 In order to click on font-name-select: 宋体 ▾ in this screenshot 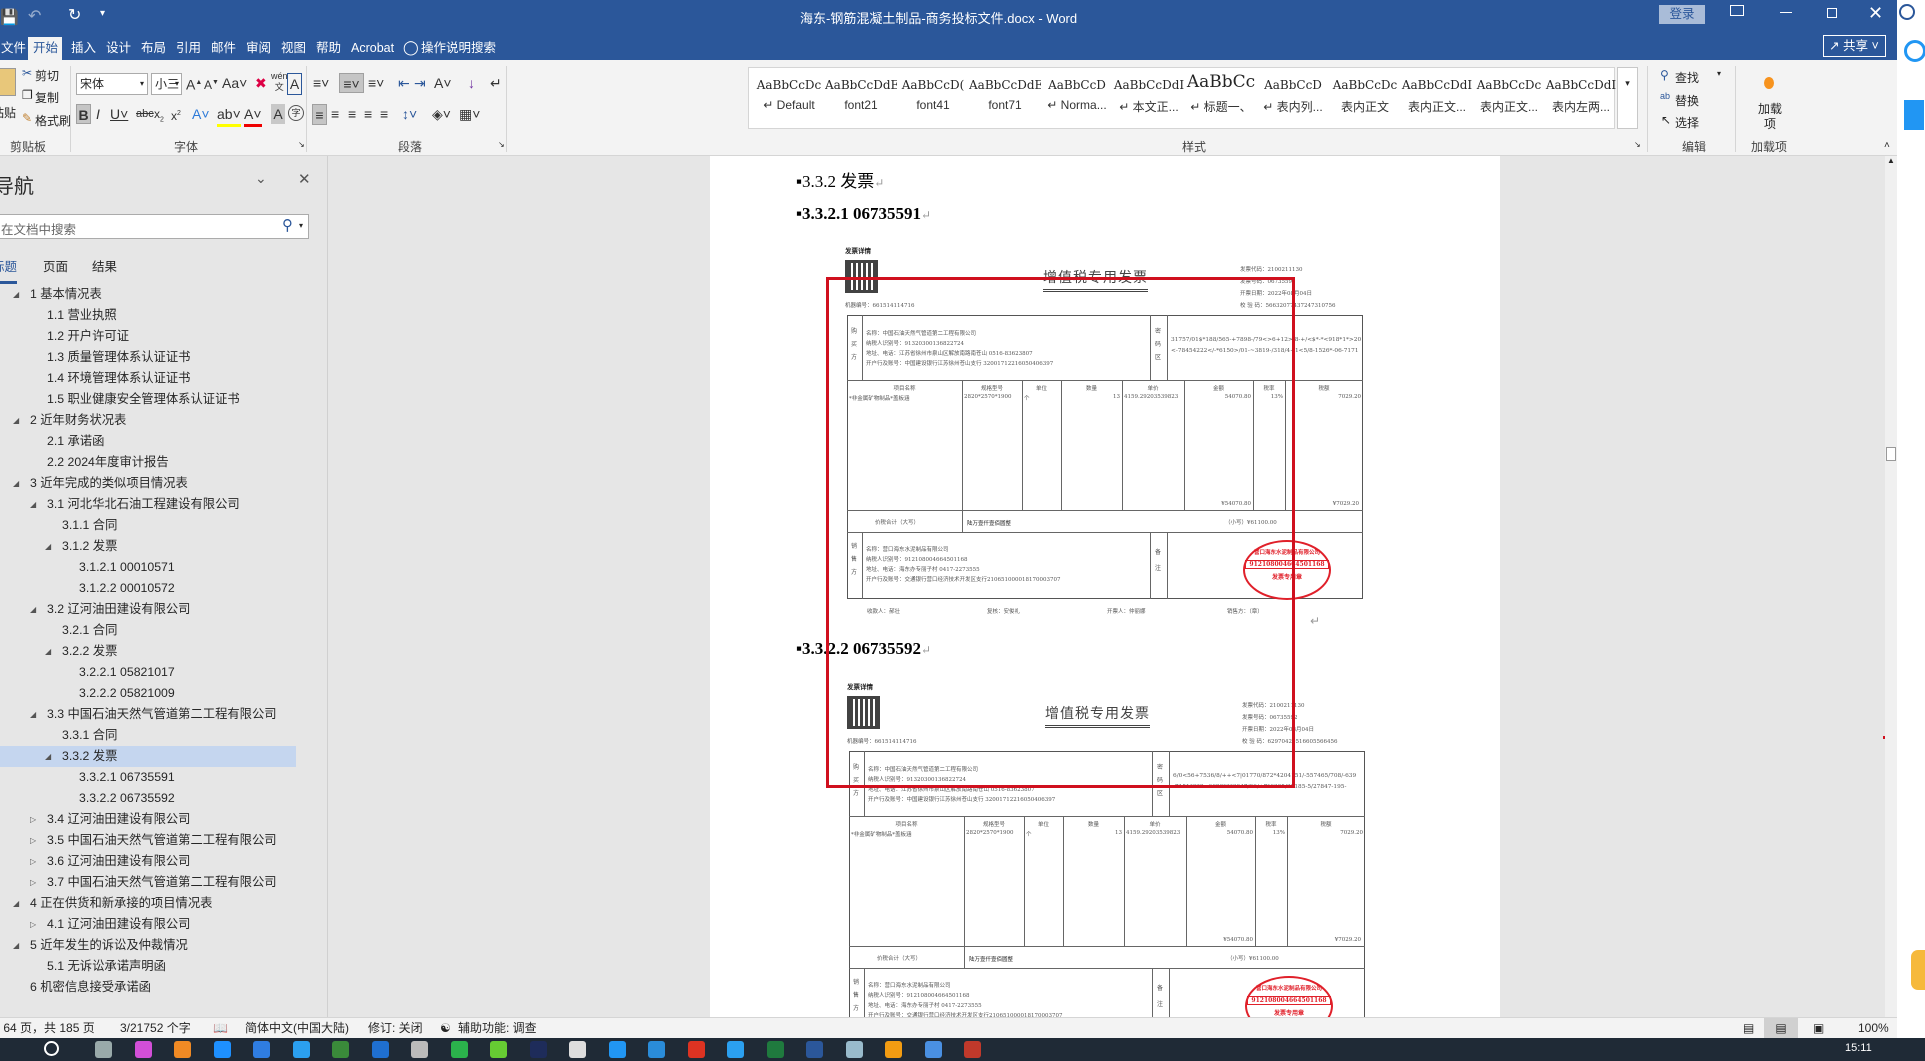, I will do `click(112, 84)`.